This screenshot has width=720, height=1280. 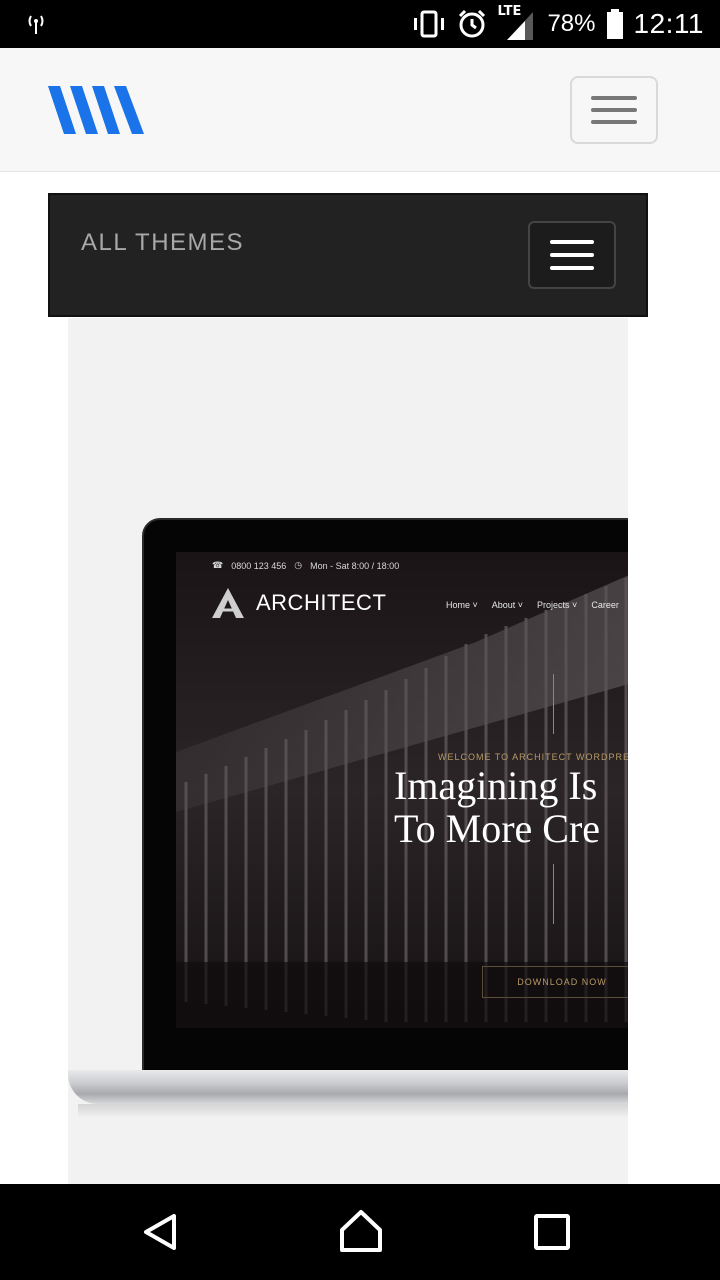 I want to click on architect-brand: ARCHITECT, so click(x=299, y=603).